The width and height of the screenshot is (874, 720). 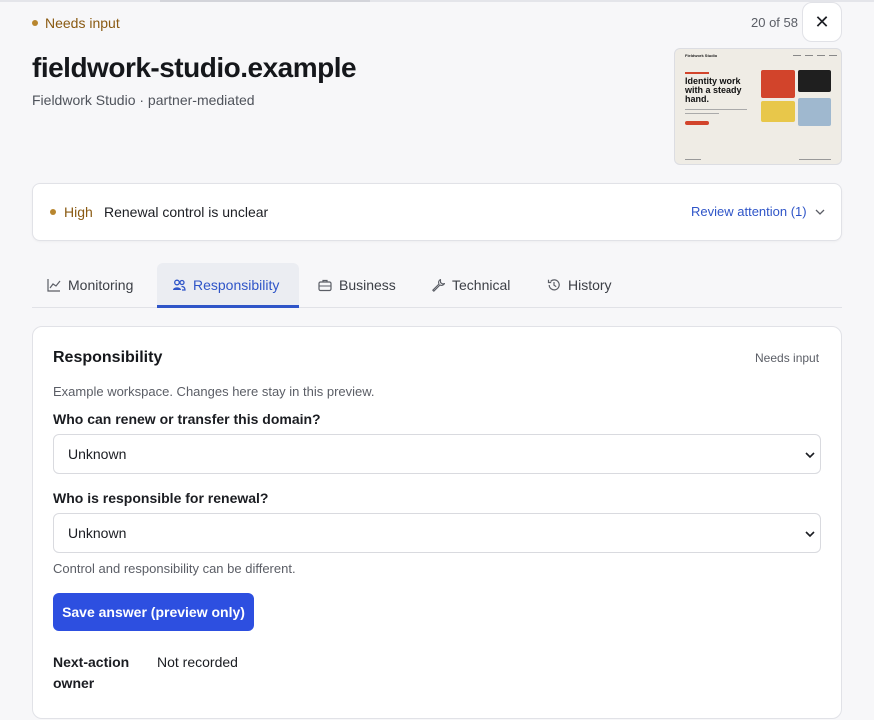 What do you see at coordinates (437, 533) in the screenshot?
I see `renewal-responsible-select: Unknown` at bounding box center [437, 533].